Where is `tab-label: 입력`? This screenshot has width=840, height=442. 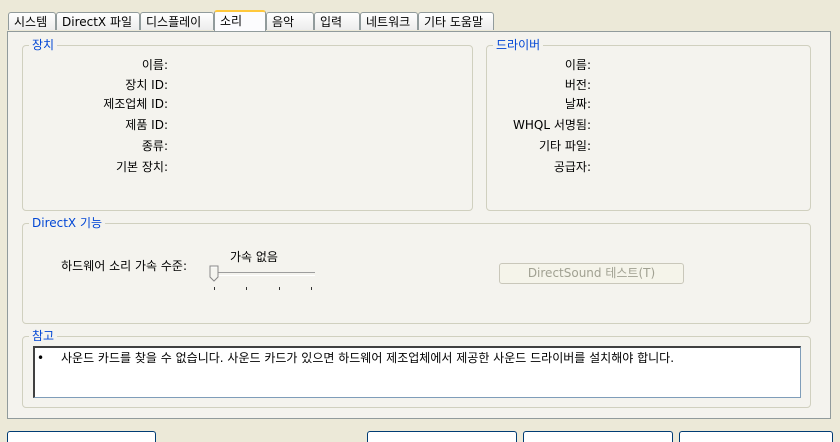
tab-label: 입력 is located at coordinates (331, 22).